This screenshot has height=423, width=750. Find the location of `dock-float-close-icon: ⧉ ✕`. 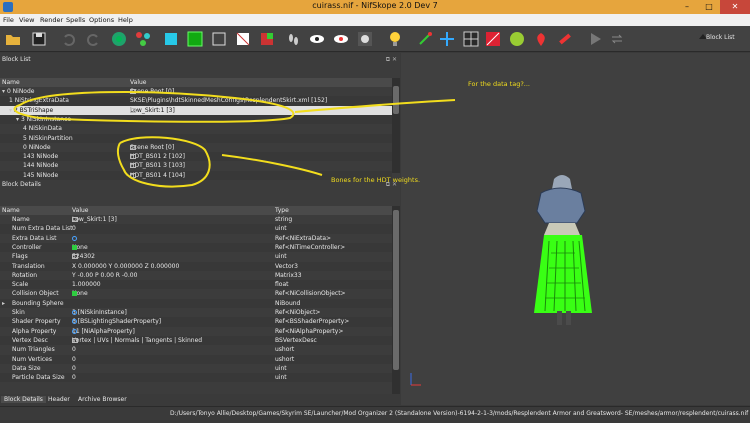

dock-float-close-icon: ⧉ ✕ is located at coordinates (391, 60).